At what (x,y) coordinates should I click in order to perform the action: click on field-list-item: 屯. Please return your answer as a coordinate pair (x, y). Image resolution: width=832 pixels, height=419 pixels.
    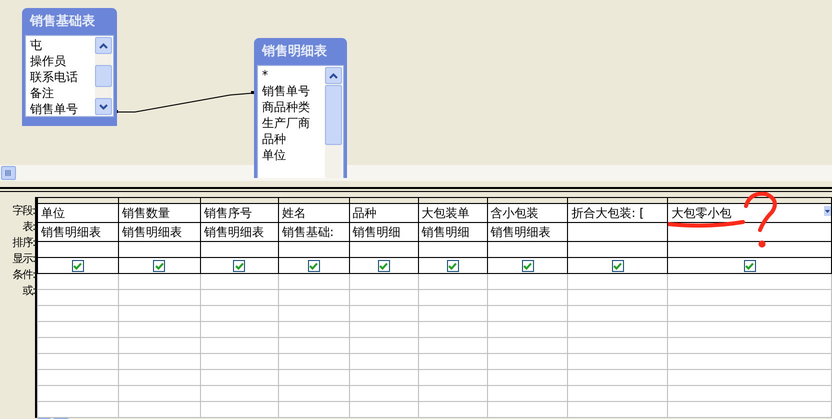
    Looking at the image, I should click on (62, 45).